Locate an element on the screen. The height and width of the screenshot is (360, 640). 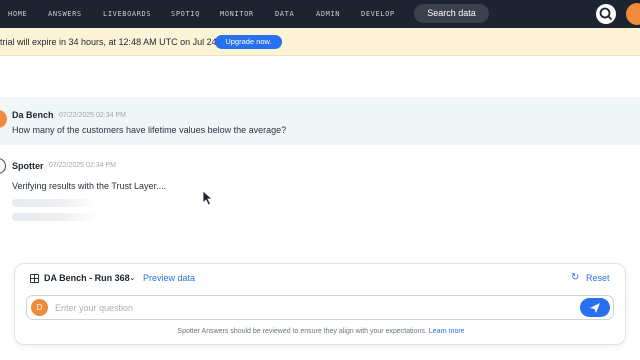
user-avatar is located at coordinates (633, 14).